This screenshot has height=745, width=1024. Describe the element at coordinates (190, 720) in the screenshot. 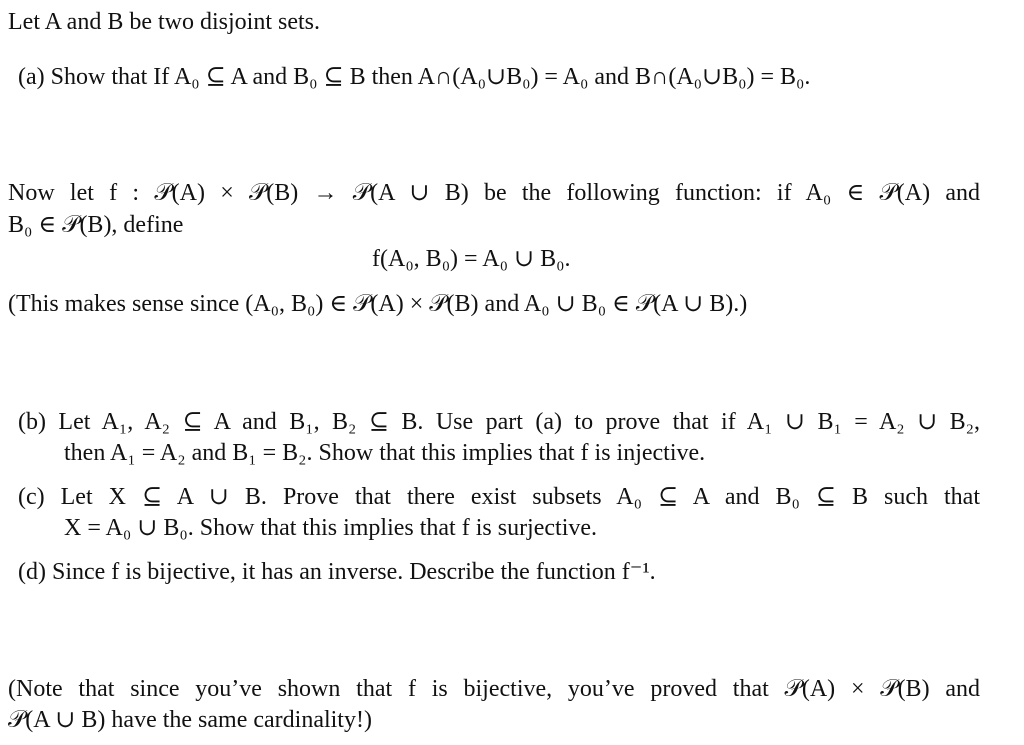

I see `note-line-2: 𝒫(A ∪ B) have the same cardinality!)` at that location.